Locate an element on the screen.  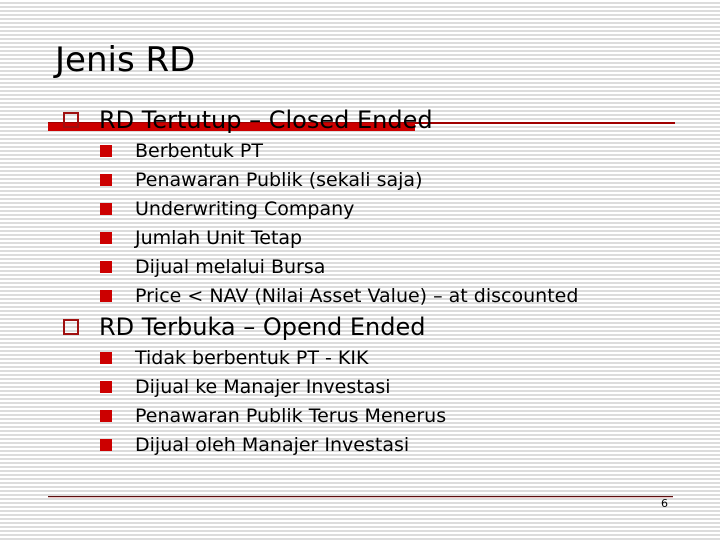
page-number: 6 is located at coordinates (664, 503).